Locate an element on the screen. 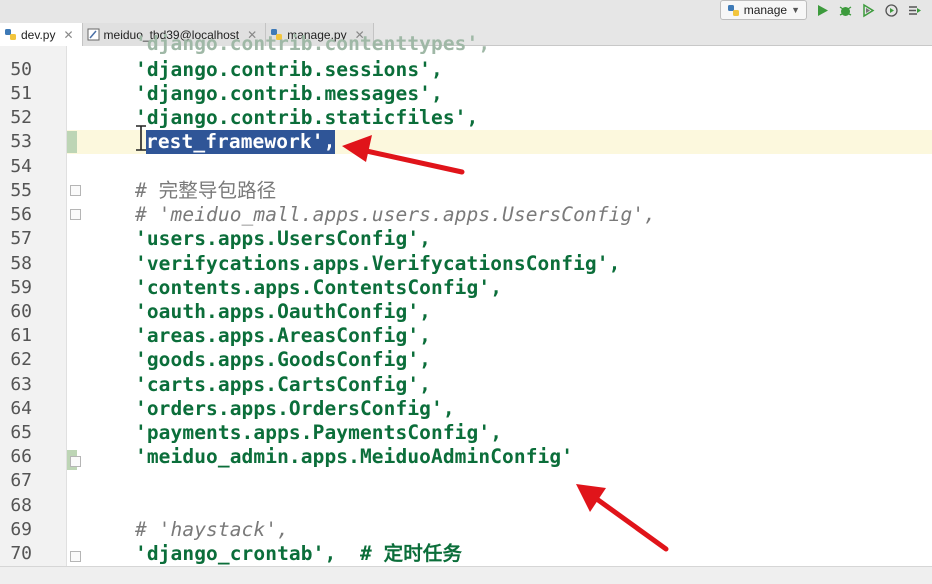 This screenshot has height=584, width=932. status-bar is located at coordinates (466, 575).